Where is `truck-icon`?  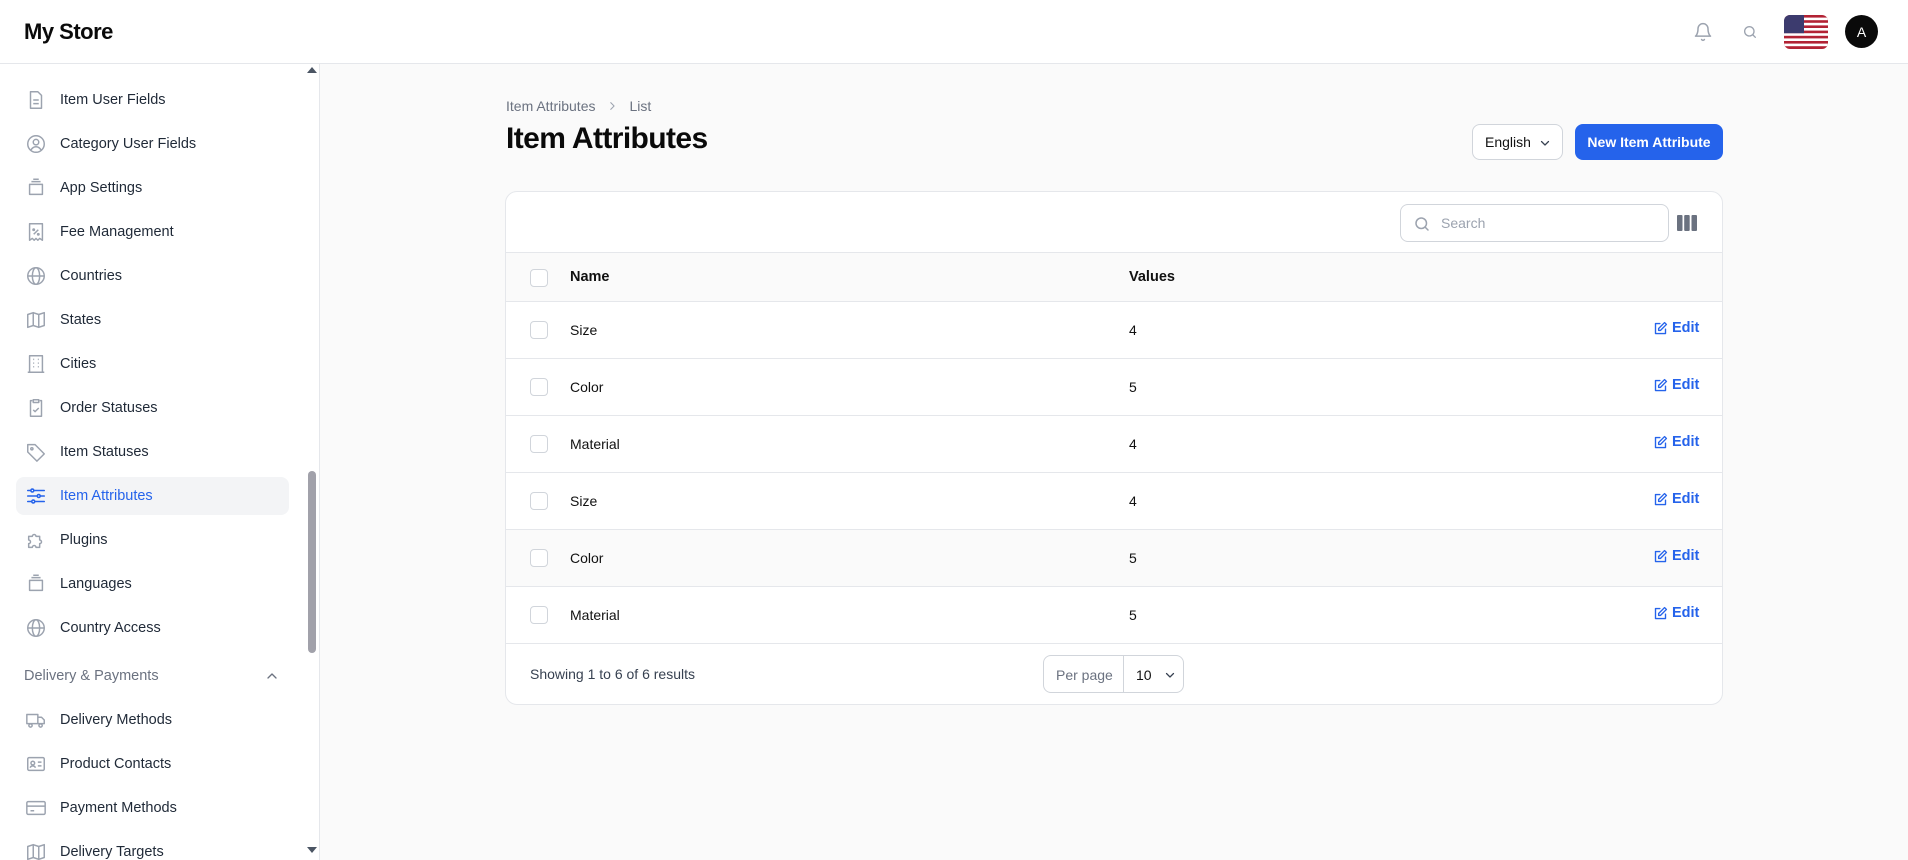 truck-icon is located at coordinates (35, 720).